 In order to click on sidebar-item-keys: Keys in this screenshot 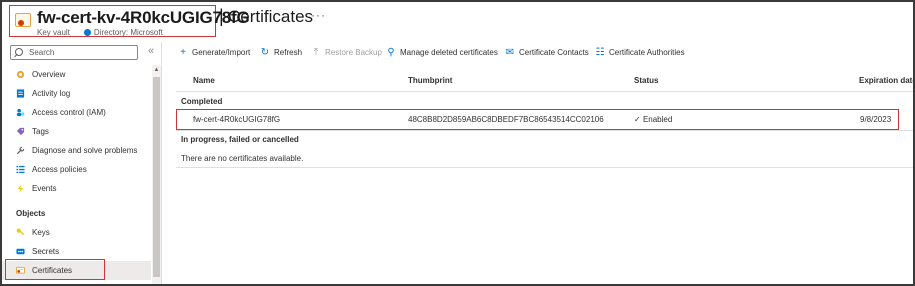, I will do `click(76, 232)`.